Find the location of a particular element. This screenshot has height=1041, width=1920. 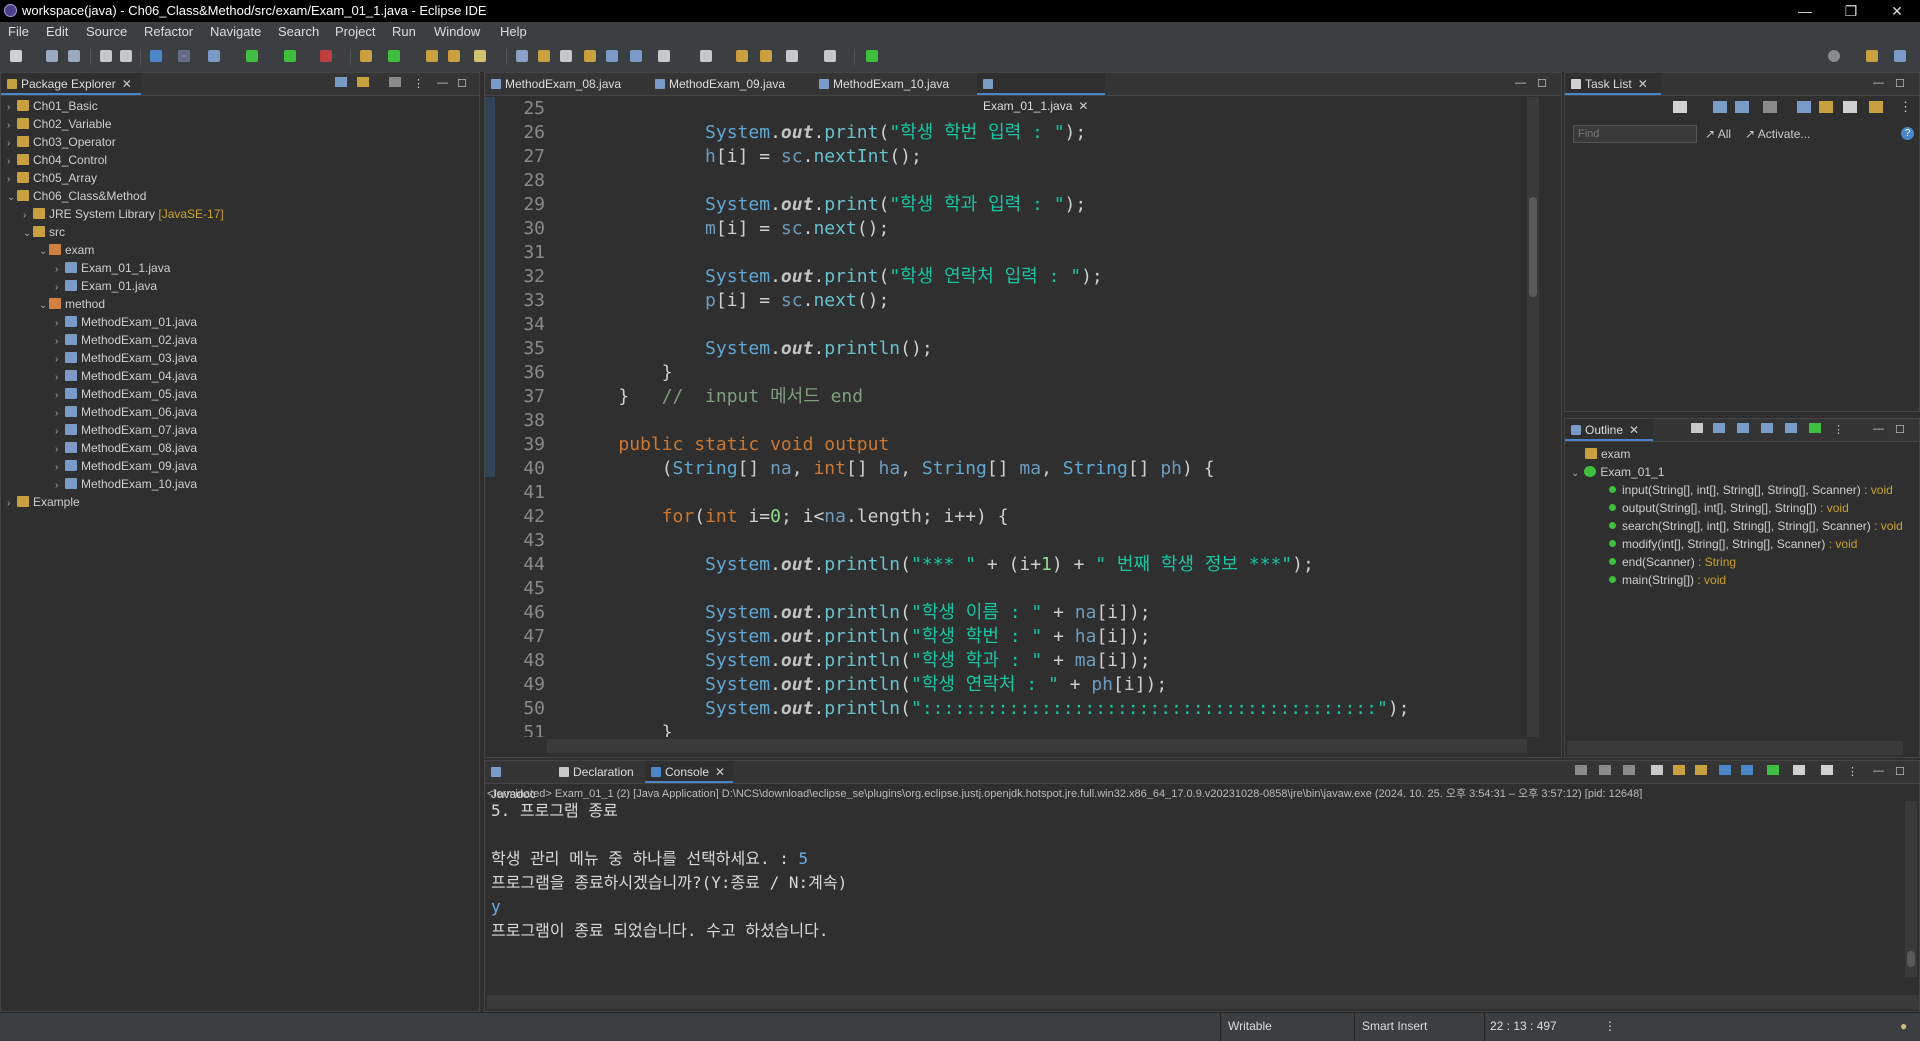

code-line: System.out.println("학생 학번 : " + ha[i]); is located at coordinates (863, 637).